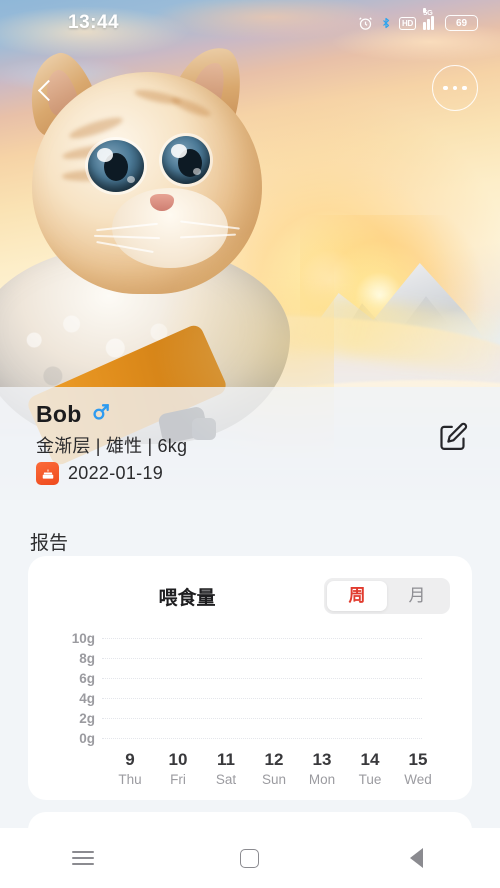 This screenshot has width=500, height=888. What do you see at coordinates (116, 166) in the screenshot?
I see `cat-eye-left` at bounding box center [116, 166].